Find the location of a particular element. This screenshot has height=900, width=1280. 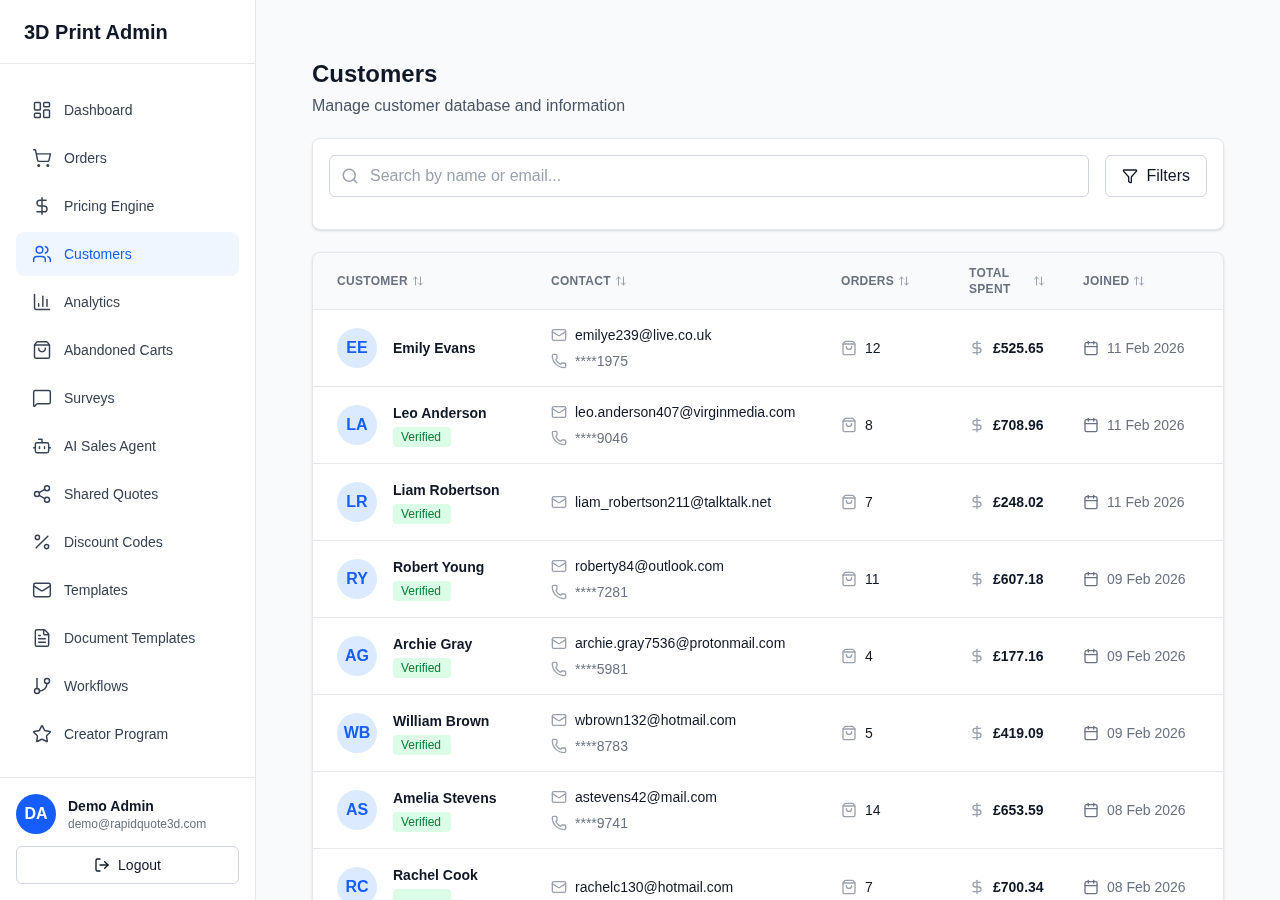

document-icon is located at coordinates (42, 638).